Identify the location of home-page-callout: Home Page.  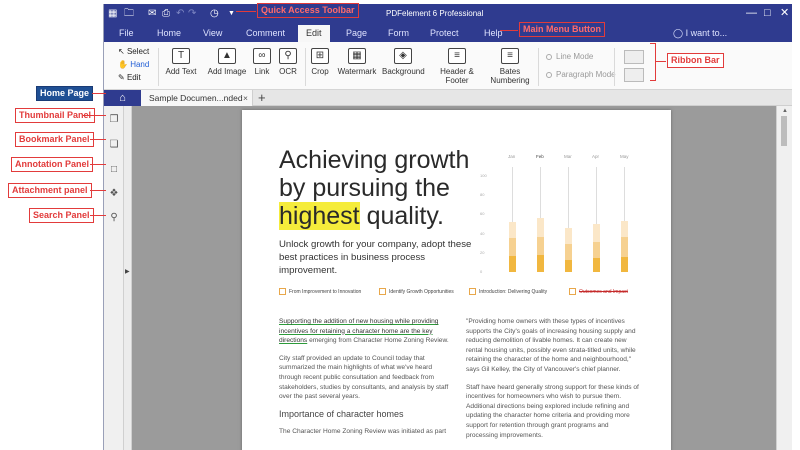
(65, 93).